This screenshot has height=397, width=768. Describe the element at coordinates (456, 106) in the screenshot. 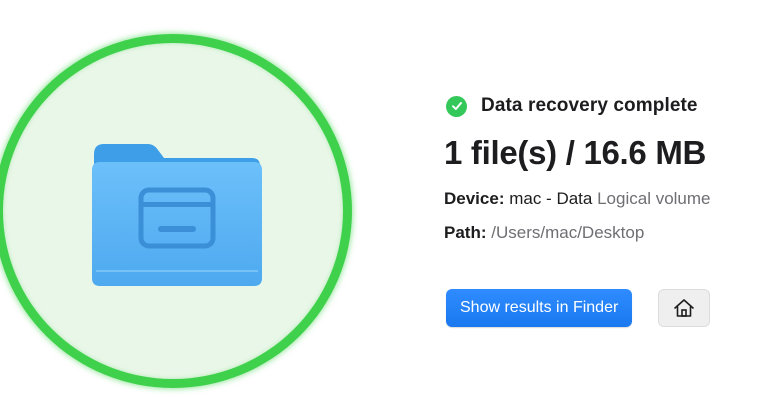

I see `checkmark-circle-icon` at that location.